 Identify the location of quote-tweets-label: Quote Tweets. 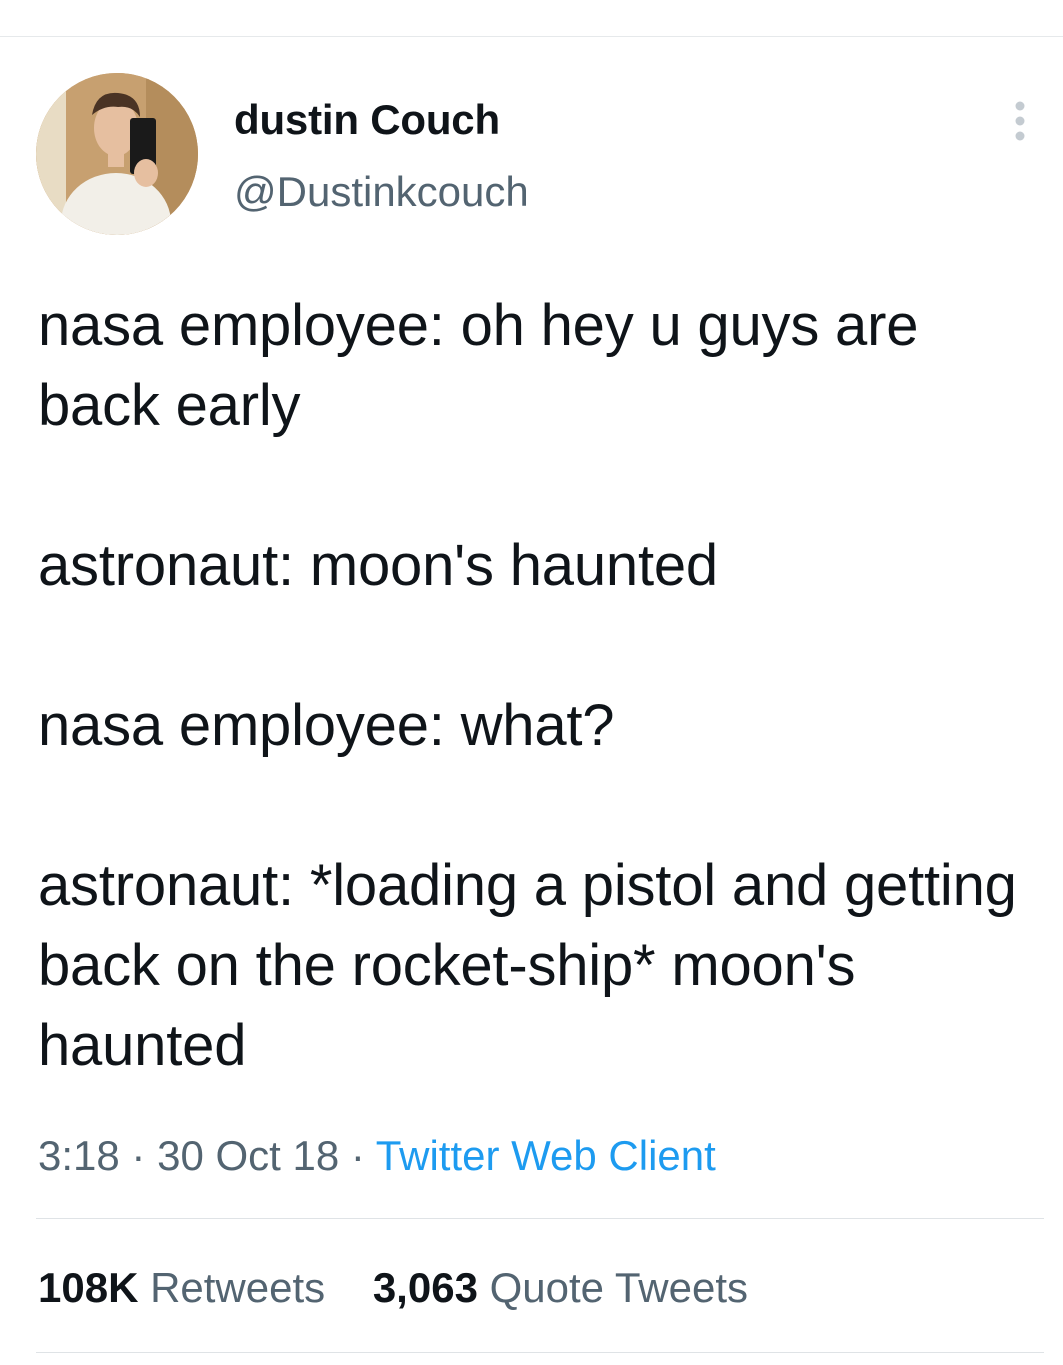
(618, 1287).